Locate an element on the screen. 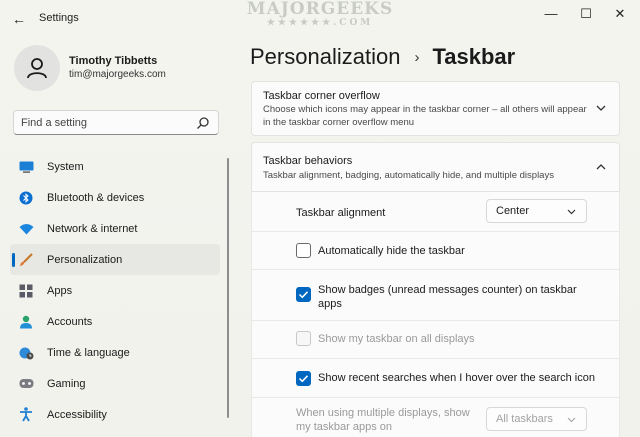  sidebar-item-accessibility: Accessibility is located at coordinates (115, 414).